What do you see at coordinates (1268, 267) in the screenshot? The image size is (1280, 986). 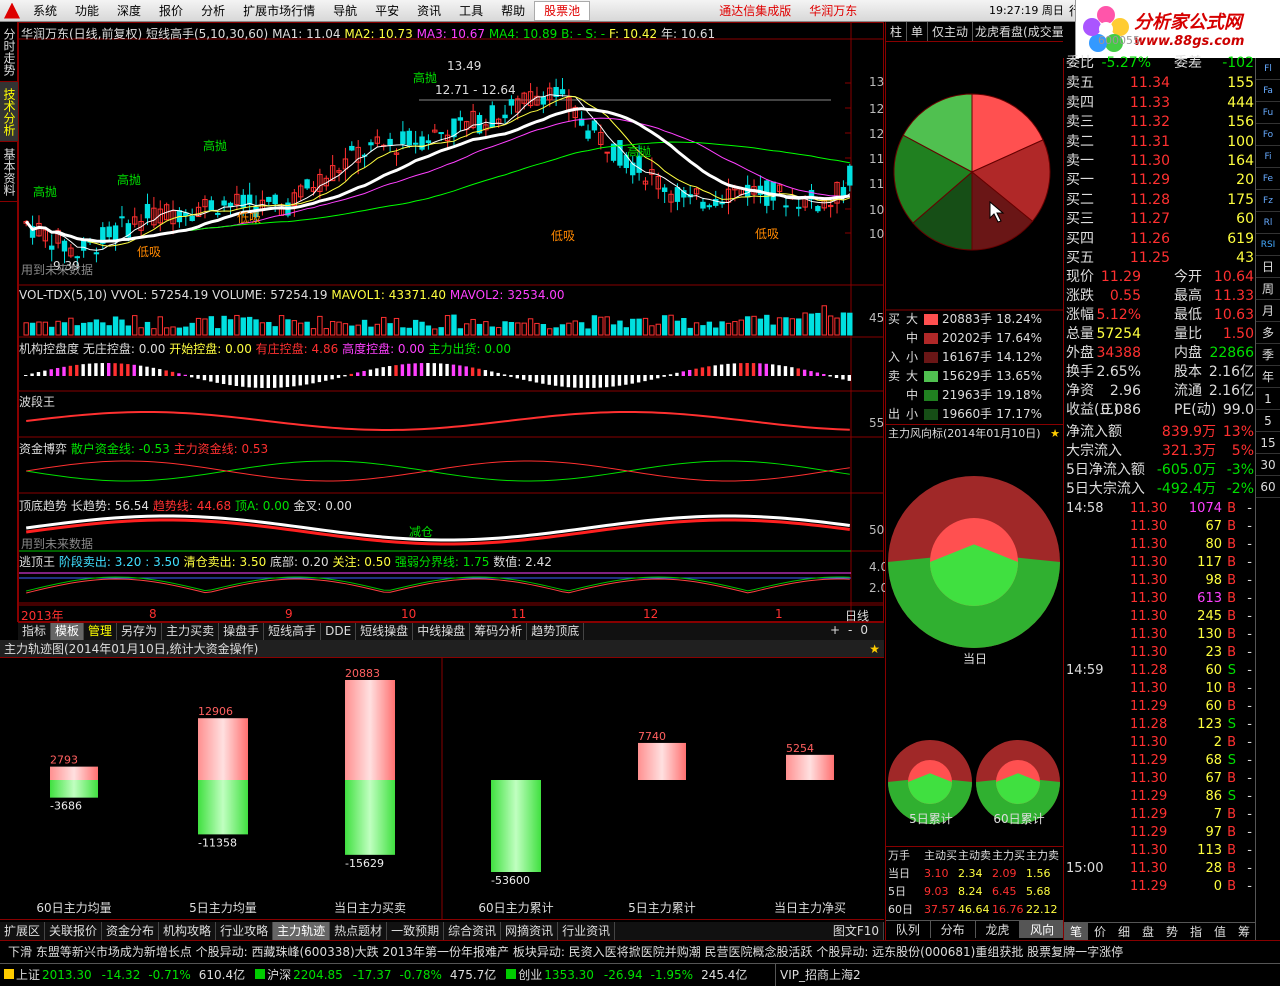 I see `side-tool-日: 日` at bounding box center [1268, 267].